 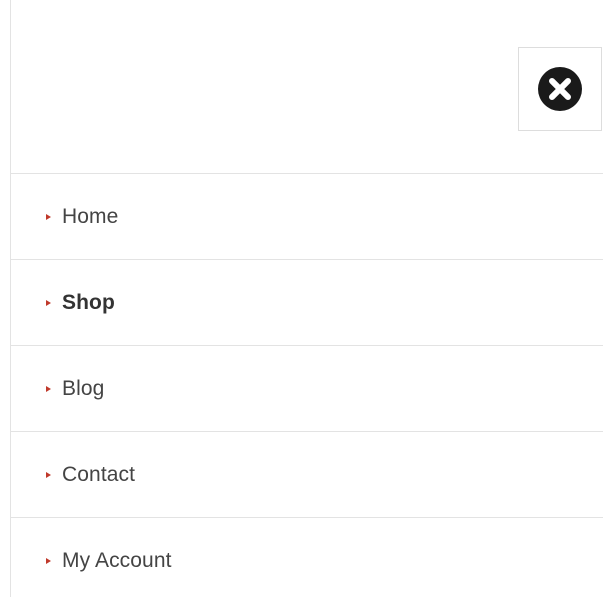 What do you see at coordinates (307, 561) in the screenshot?
I see `menu-item-my-account: My Account` at bounding box center [307, 561].